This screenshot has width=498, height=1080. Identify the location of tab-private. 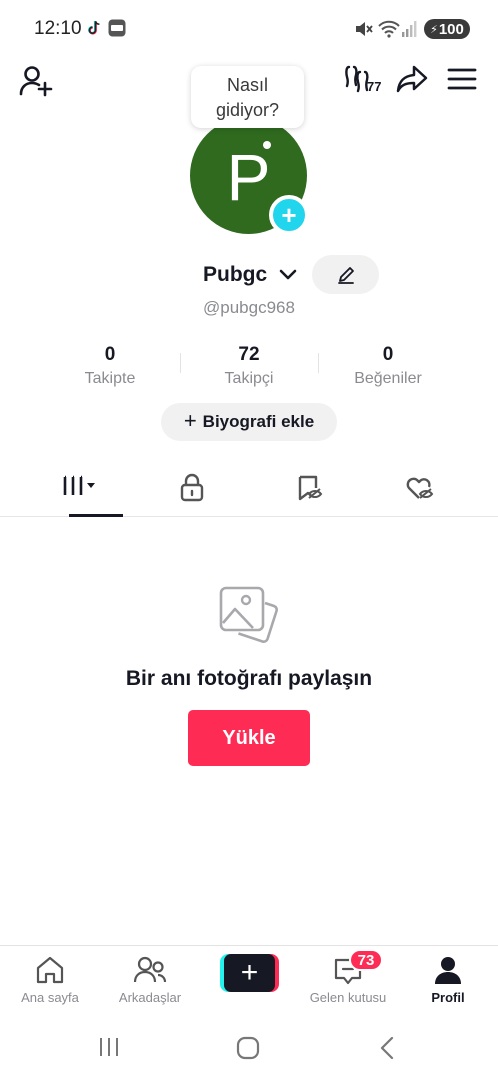
(192, 489).